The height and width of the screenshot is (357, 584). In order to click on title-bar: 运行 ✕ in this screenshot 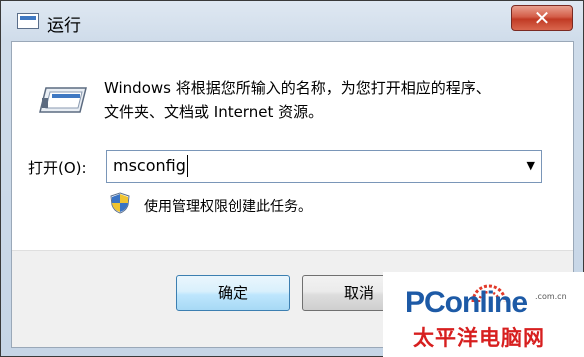, I will do `click(292, 21)`.